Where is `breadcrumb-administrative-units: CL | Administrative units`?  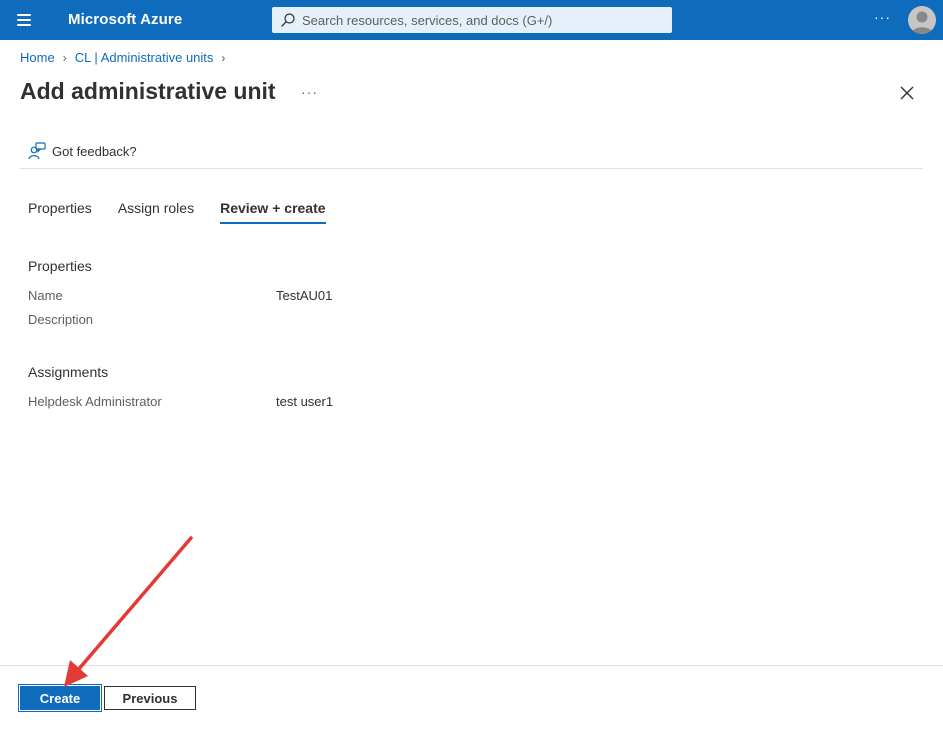
breadcrumb-administrative-units: CL | Administrative units is located at coordinates (144, 57).